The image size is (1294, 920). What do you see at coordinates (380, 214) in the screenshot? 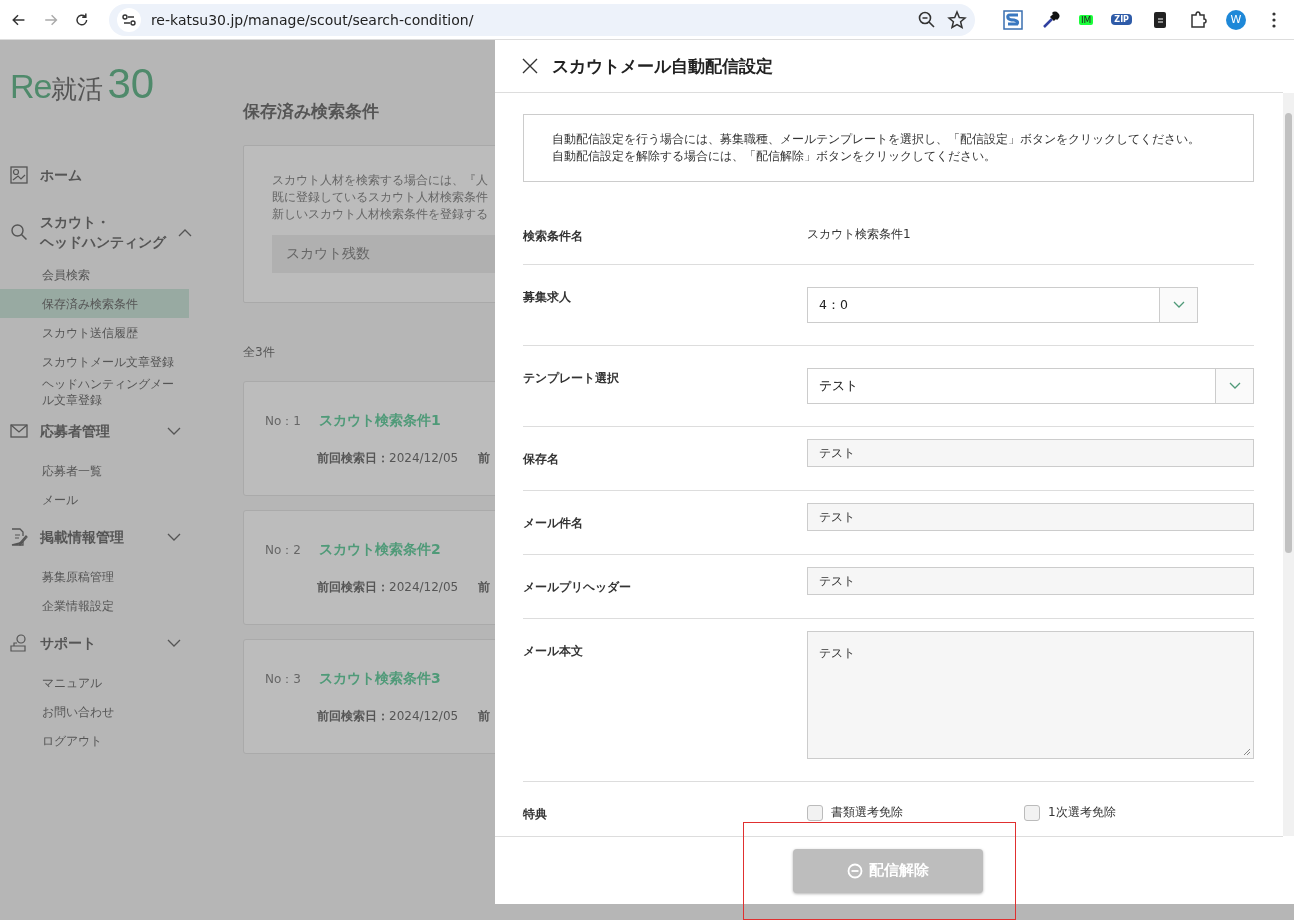
I see `notice-text: 新しいスカウト人材検索条件を登録する` at bounding box center [380, 214].